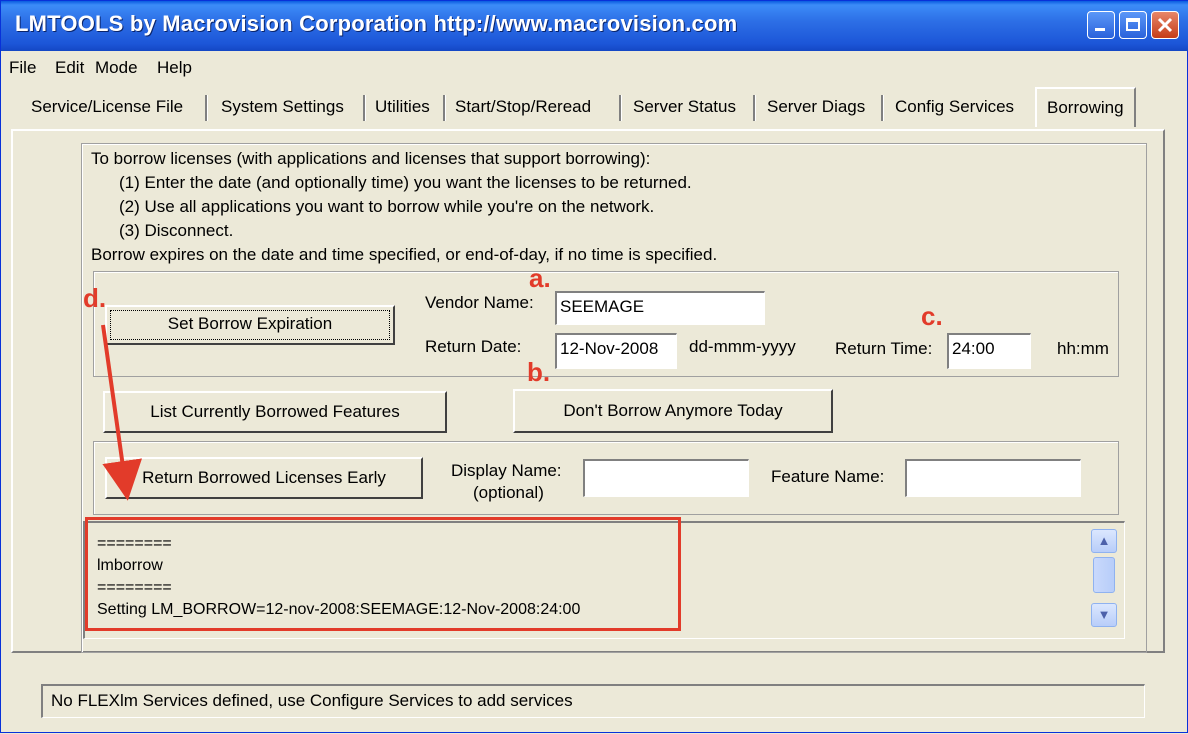  I want to click on annotation-arrow, so click(122, 412).